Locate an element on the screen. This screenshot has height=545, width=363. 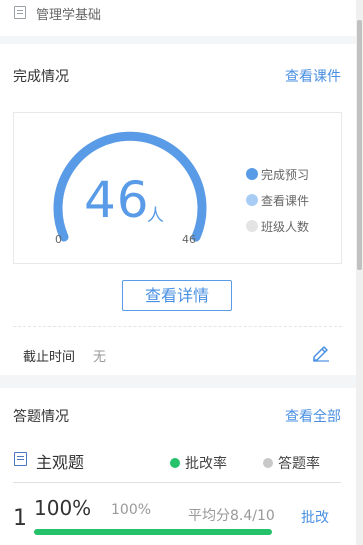
view-details-button: 查看详情 is located at coordinates (177, 295).